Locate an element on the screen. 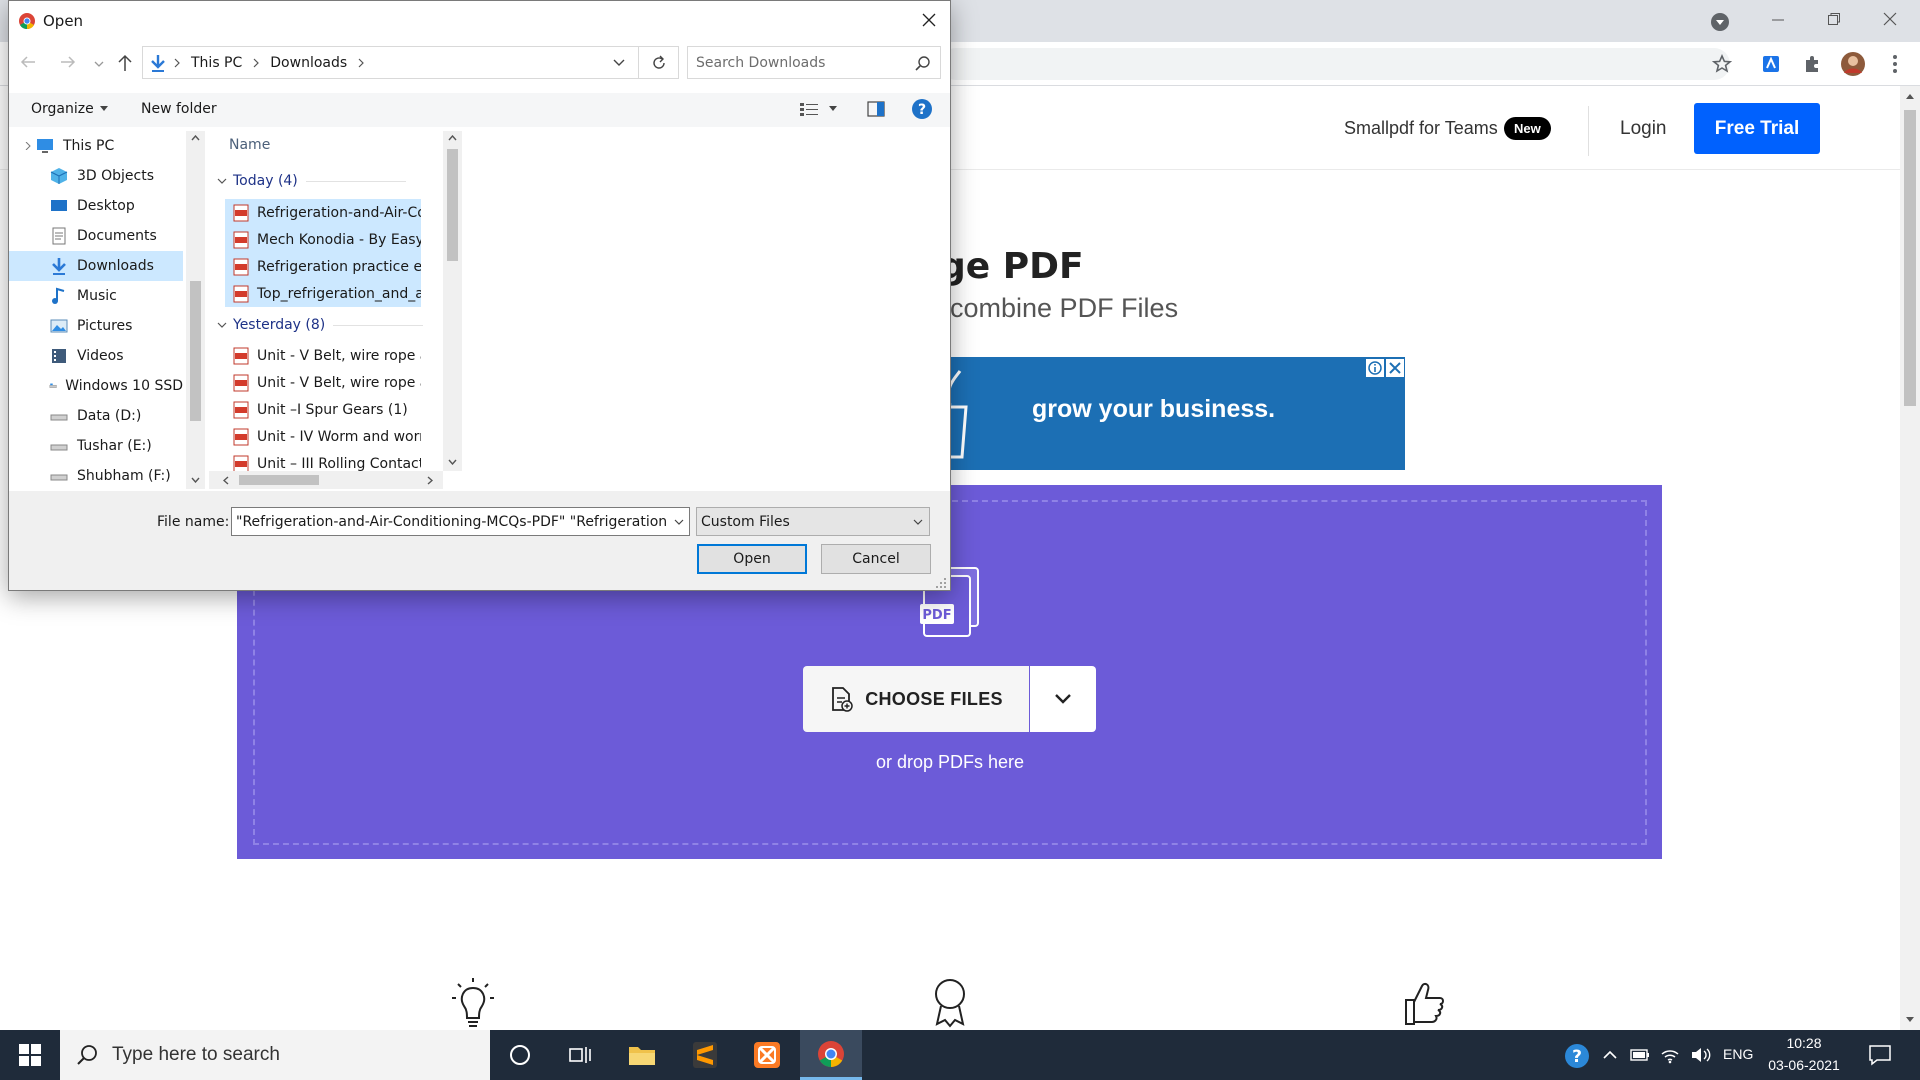 The height and width of the screenshot is (1080, 1920). free-trial-button: Free Trial is located at coordinates (1757, 128).